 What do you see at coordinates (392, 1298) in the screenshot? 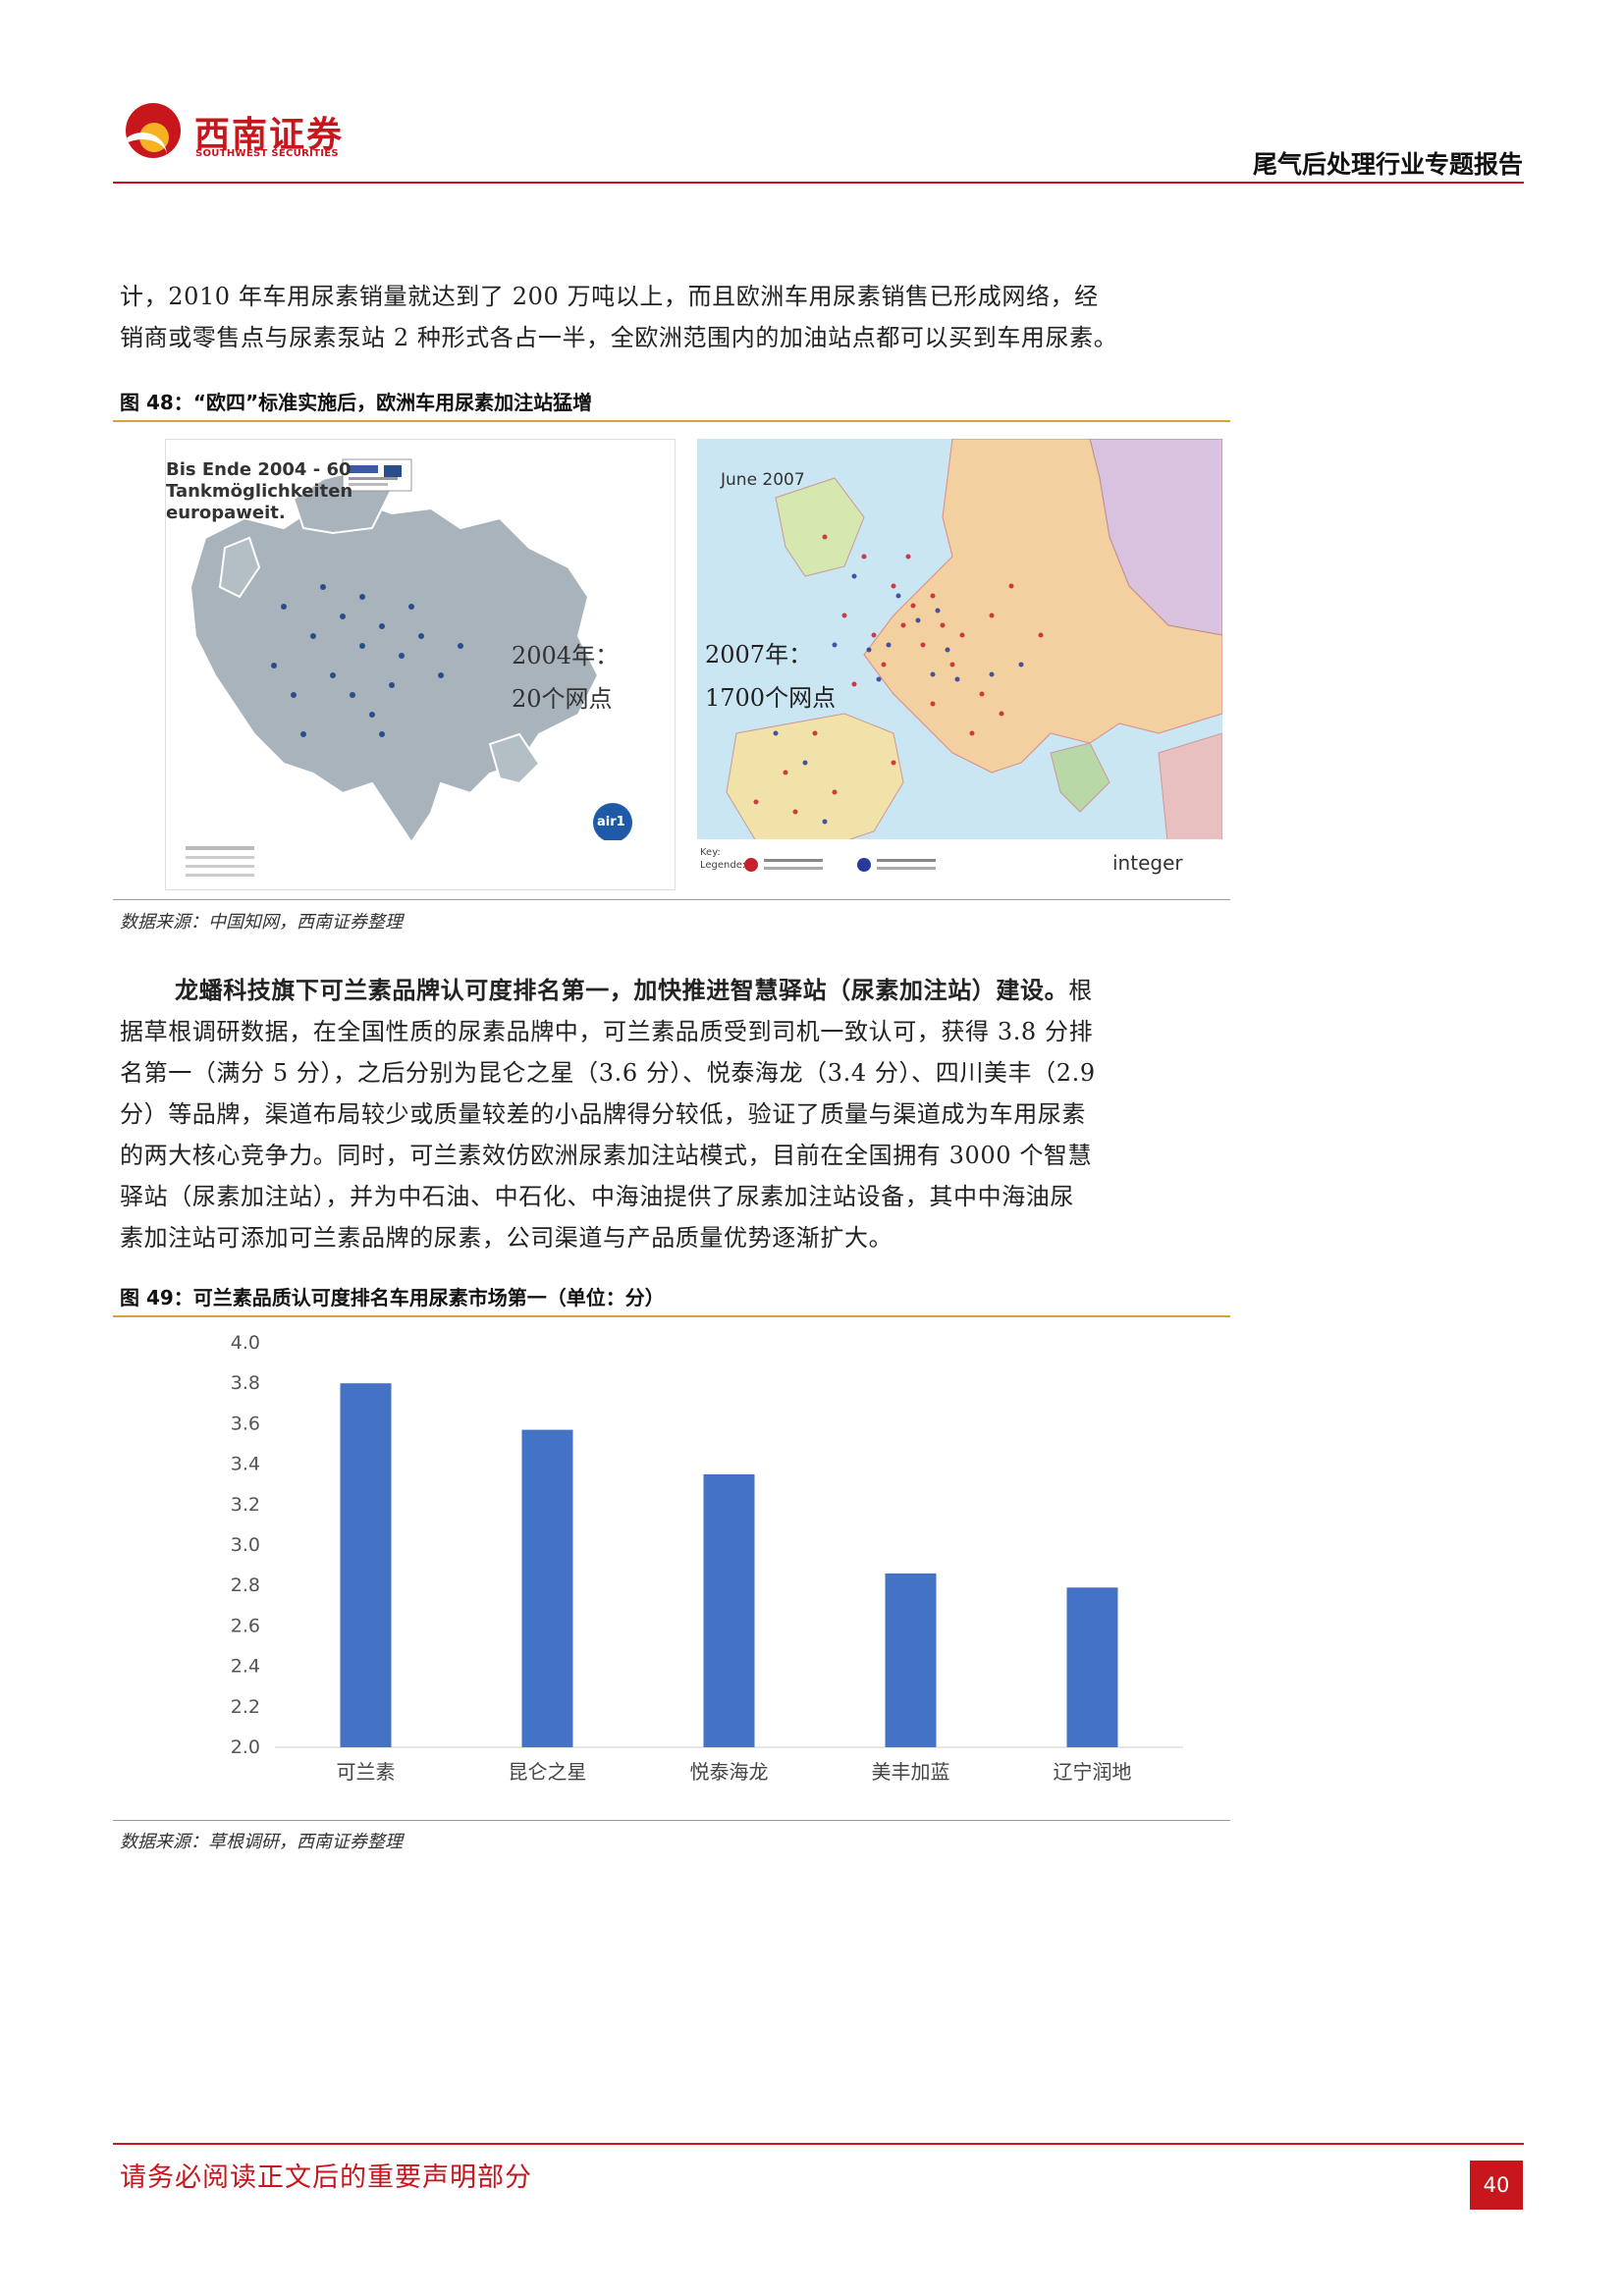
I see `figure-49-caption: 图 49：可兰素品质认可度排名车用尿素市场第一（单位：分）` at bounding box center [392, 1298].